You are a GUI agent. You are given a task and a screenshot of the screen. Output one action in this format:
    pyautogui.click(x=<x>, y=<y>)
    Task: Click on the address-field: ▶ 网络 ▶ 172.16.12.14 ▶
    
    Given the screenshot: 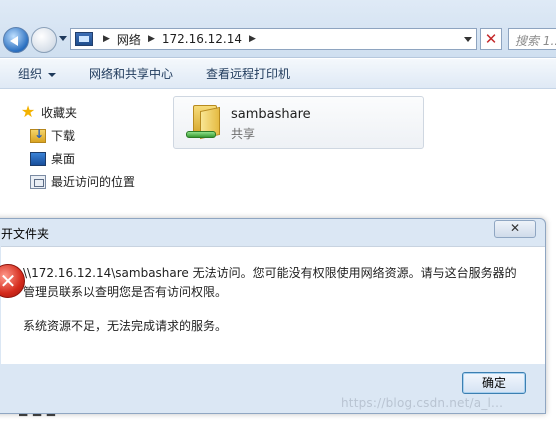 What is the action you would take?
    pyautogui.click(x=273, y=39)
    